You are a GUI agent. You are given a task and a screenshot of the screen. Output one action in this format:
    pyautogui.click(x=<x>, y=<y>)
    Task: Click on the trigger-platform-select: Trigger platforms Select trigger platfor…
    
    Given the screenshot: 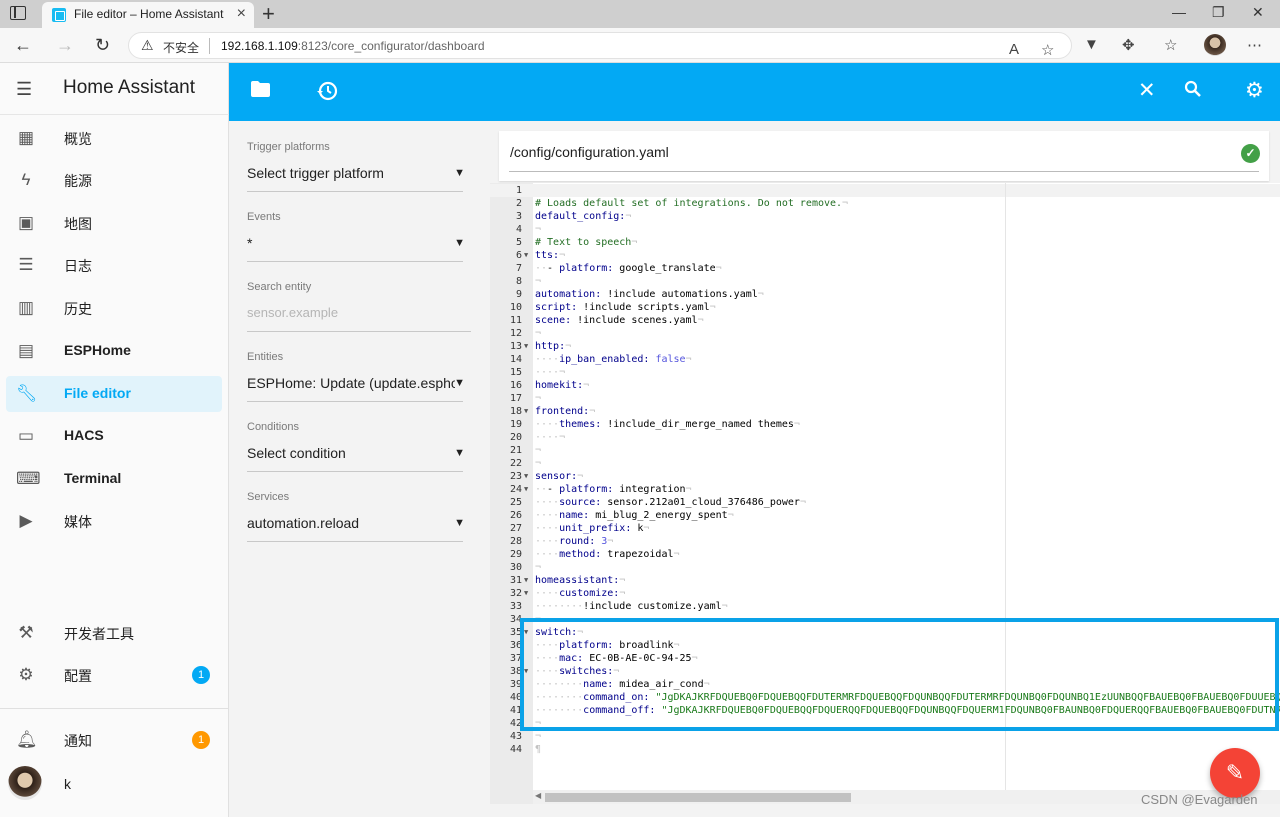 What is the action you would take?
    pyautogui.click(x=359, y=166)
    